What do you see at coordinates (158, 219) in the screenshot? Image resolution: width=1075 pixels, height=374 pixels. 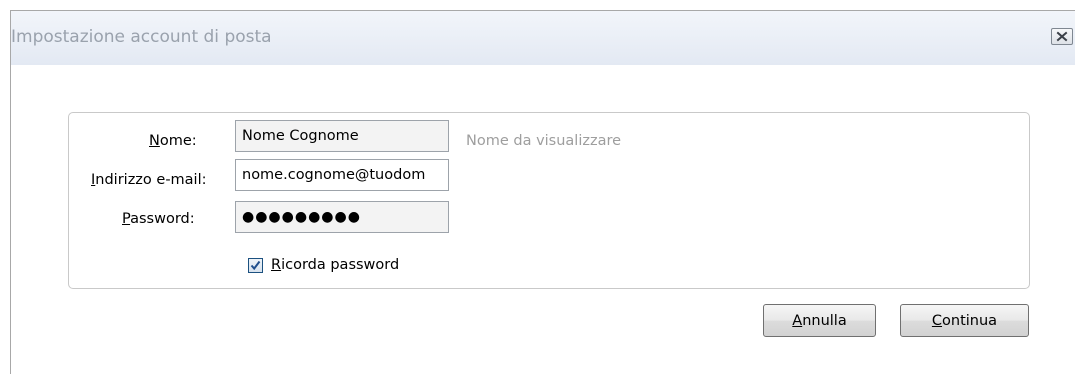 I see `password-label: Password:` at bounding box center [158, 219].